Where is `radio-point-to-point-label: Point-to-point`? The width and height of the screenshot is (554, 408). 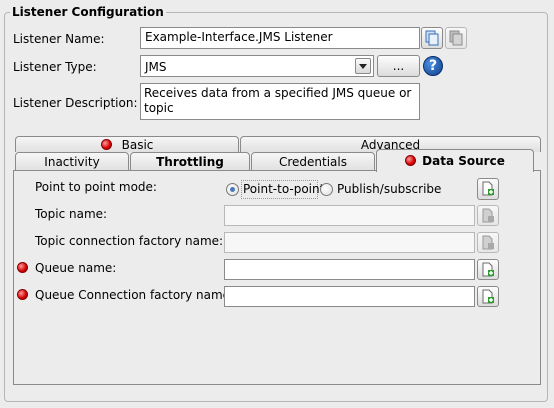 radio-point-to-point-label: Point-to-point is located at coordinates (283, 189).